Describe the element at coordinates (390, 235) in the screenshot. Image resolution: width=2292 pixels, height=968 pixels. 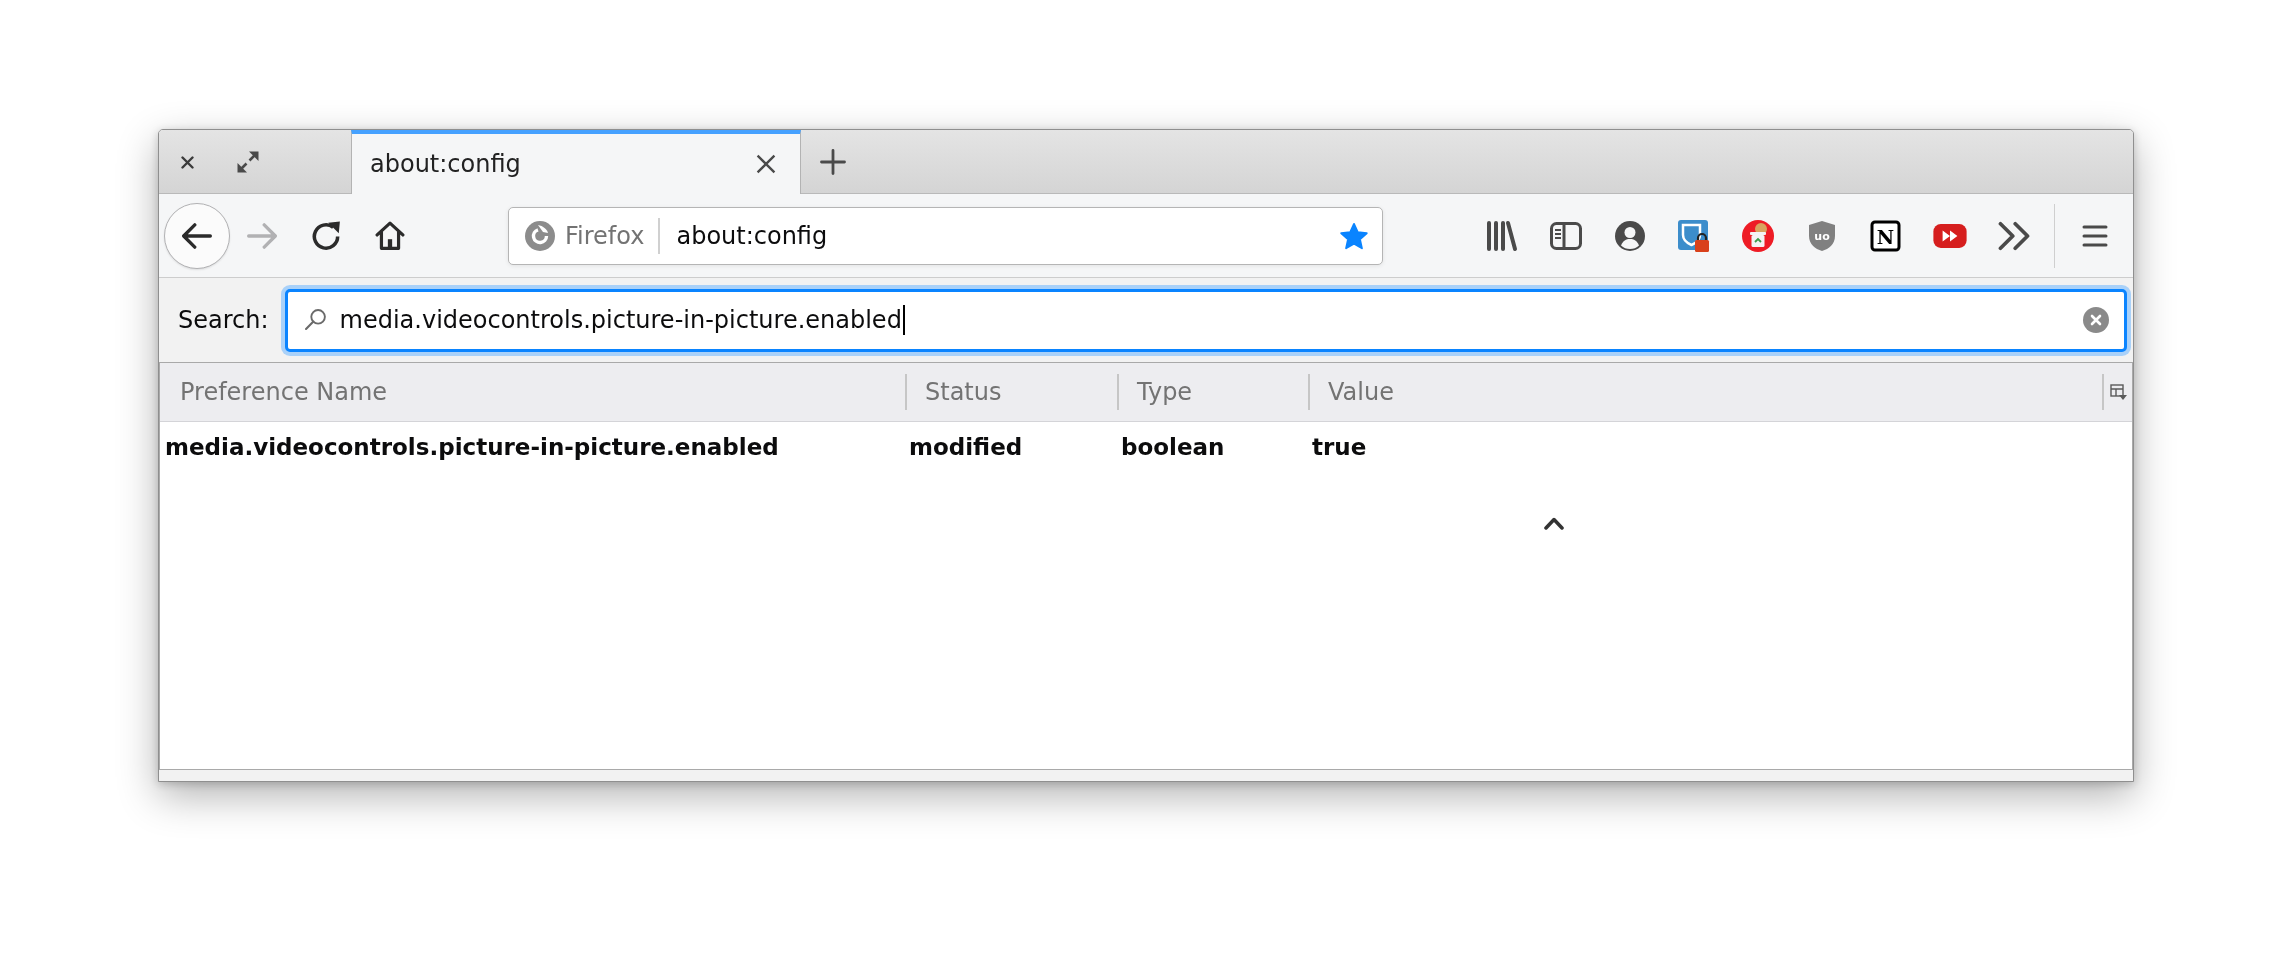
I see `house-icon` at that location.